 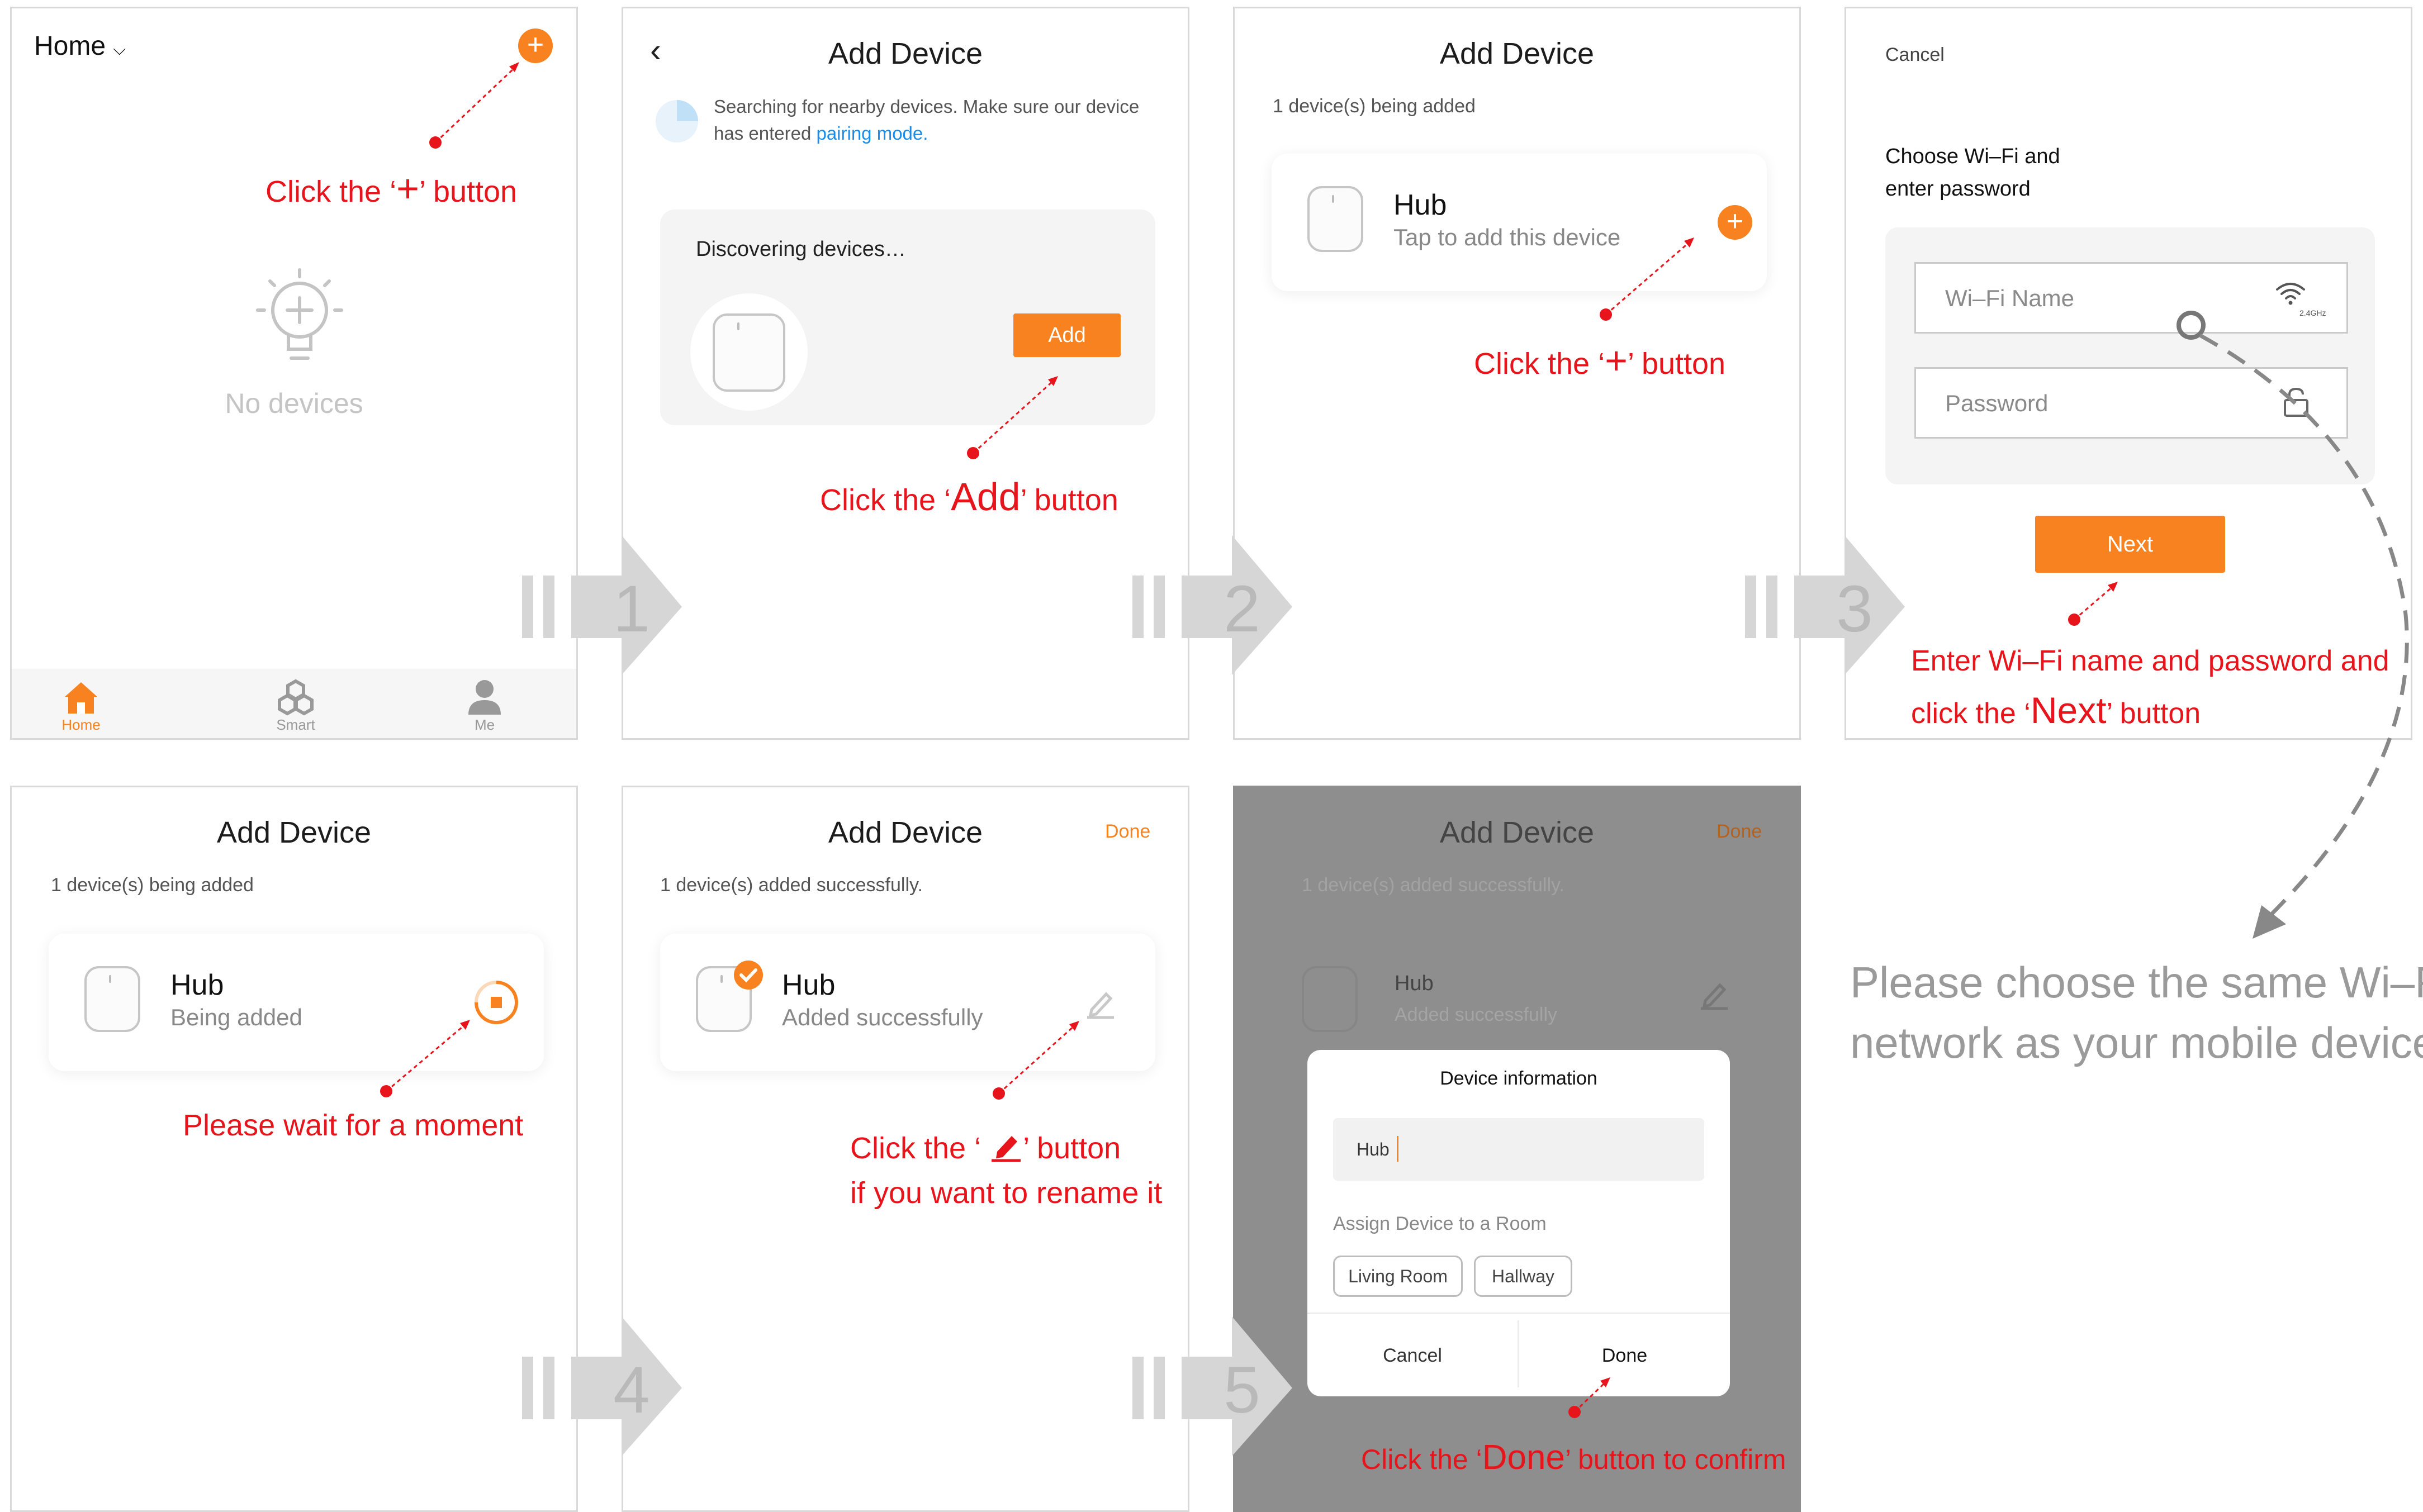 What do you see at coordinates (632, 1390) in the screenshot?
I see `step-number-4: 4` at bounding box center [632, 1390].